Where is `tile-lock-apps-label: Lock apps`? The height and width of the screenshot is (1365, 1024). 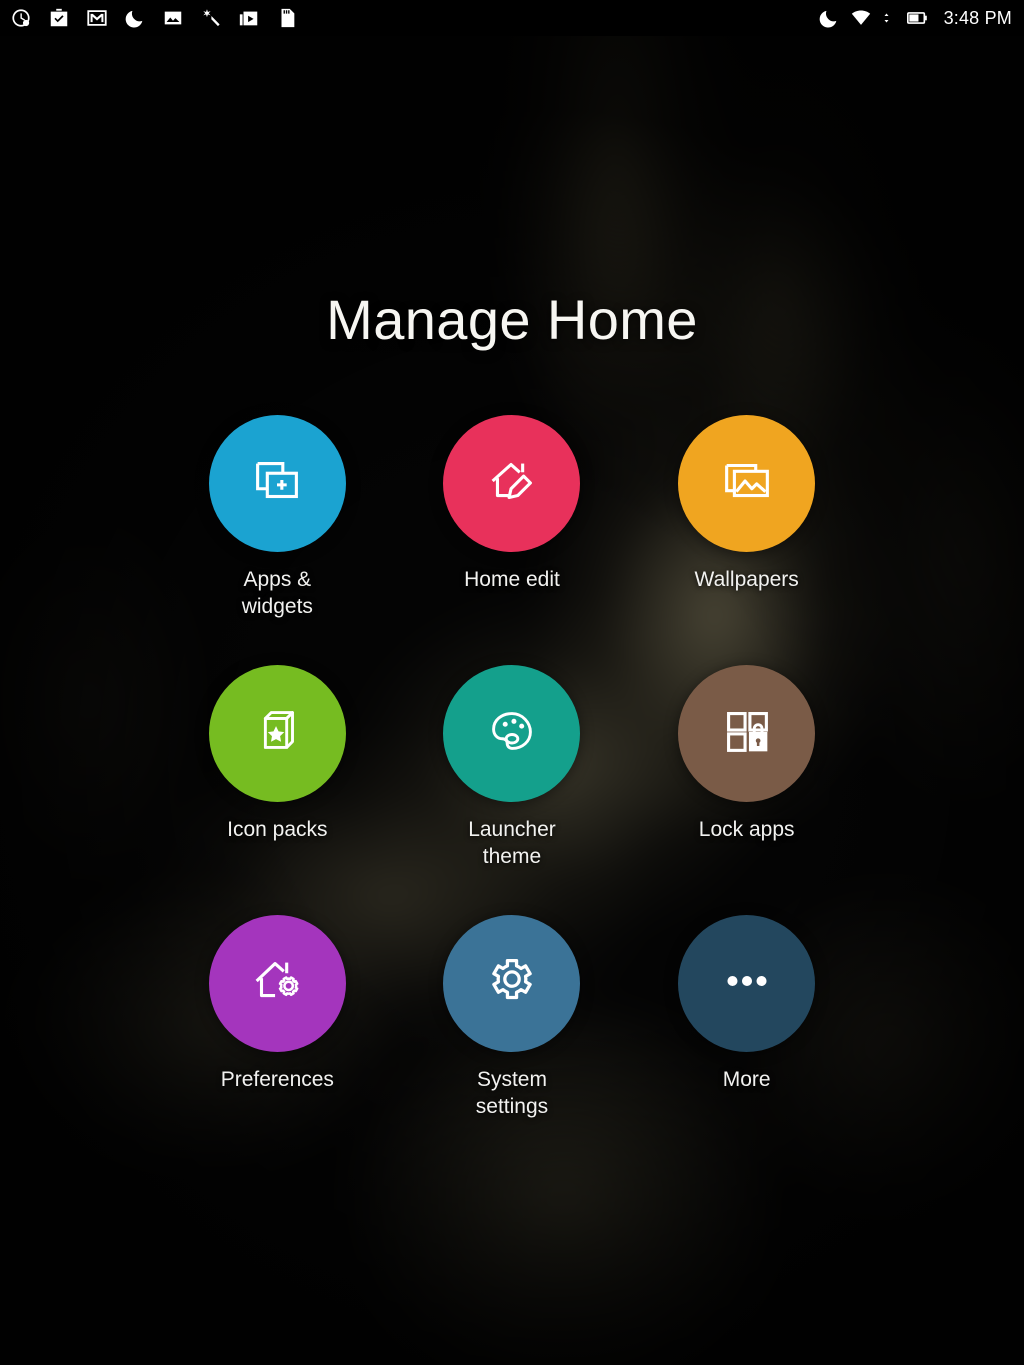
tile-lock-apps-label: Lock apps is located at coordinates (746, 829).